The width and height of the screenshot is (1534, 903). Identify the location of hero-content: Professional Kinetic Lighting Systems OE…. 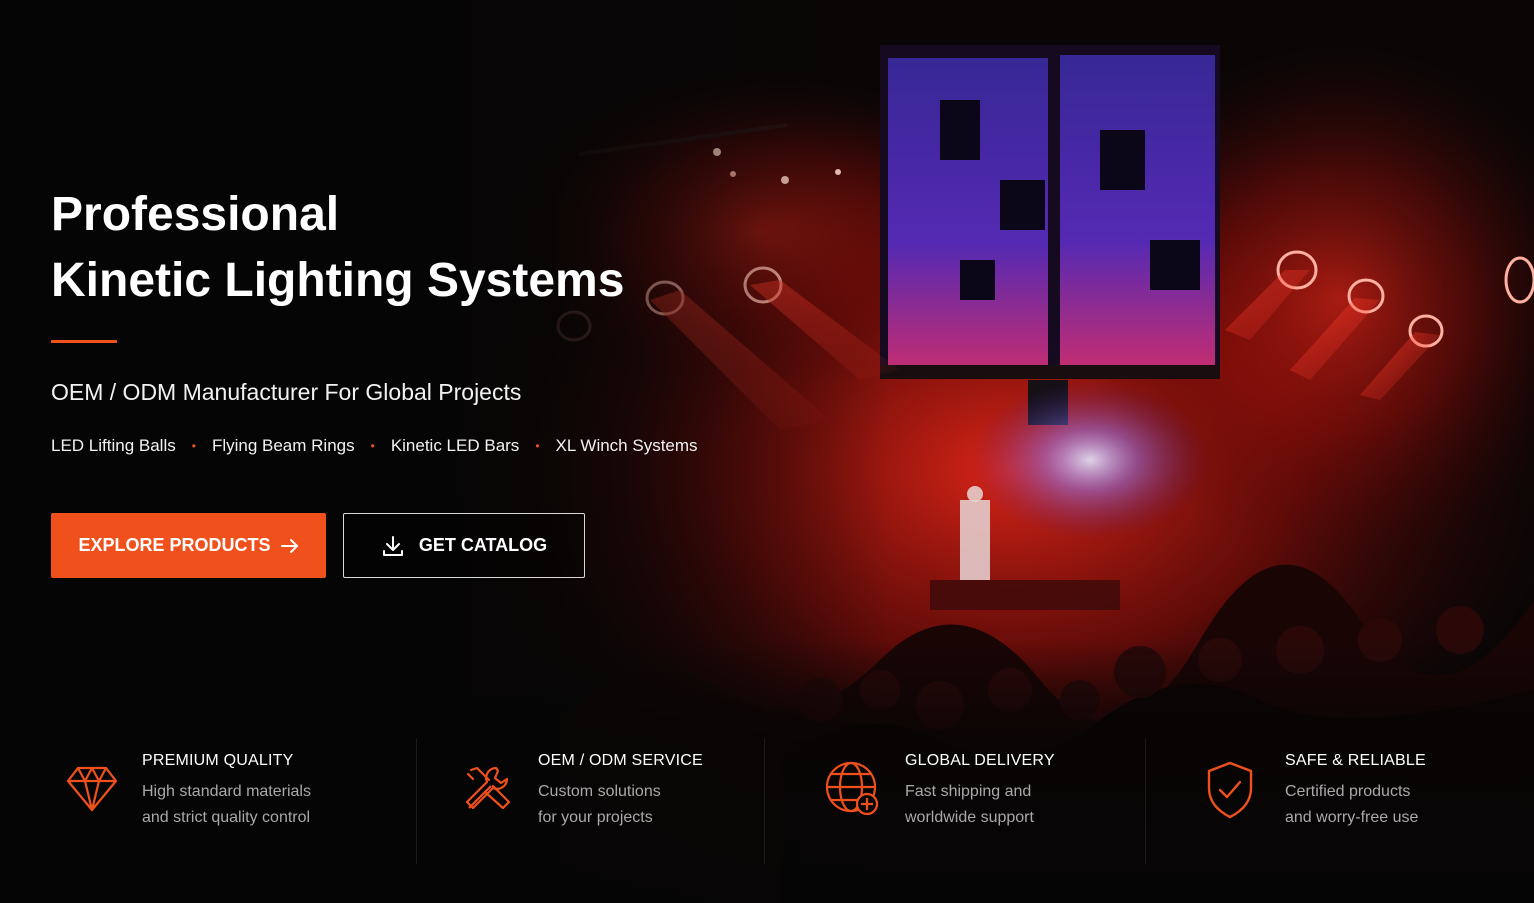
(374, 319).